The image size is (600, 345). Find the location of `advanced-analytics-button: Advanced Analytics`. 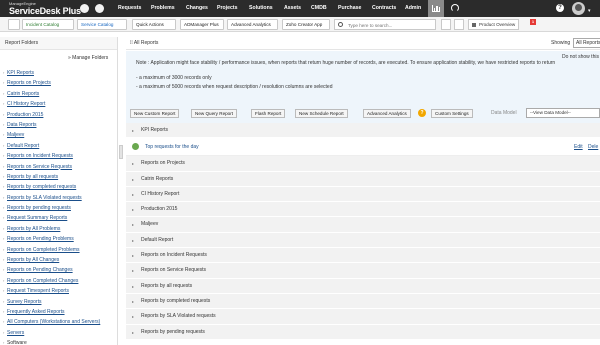

advanced-analytics-button: Advanced Analytics is located at coordinates (252, 24).